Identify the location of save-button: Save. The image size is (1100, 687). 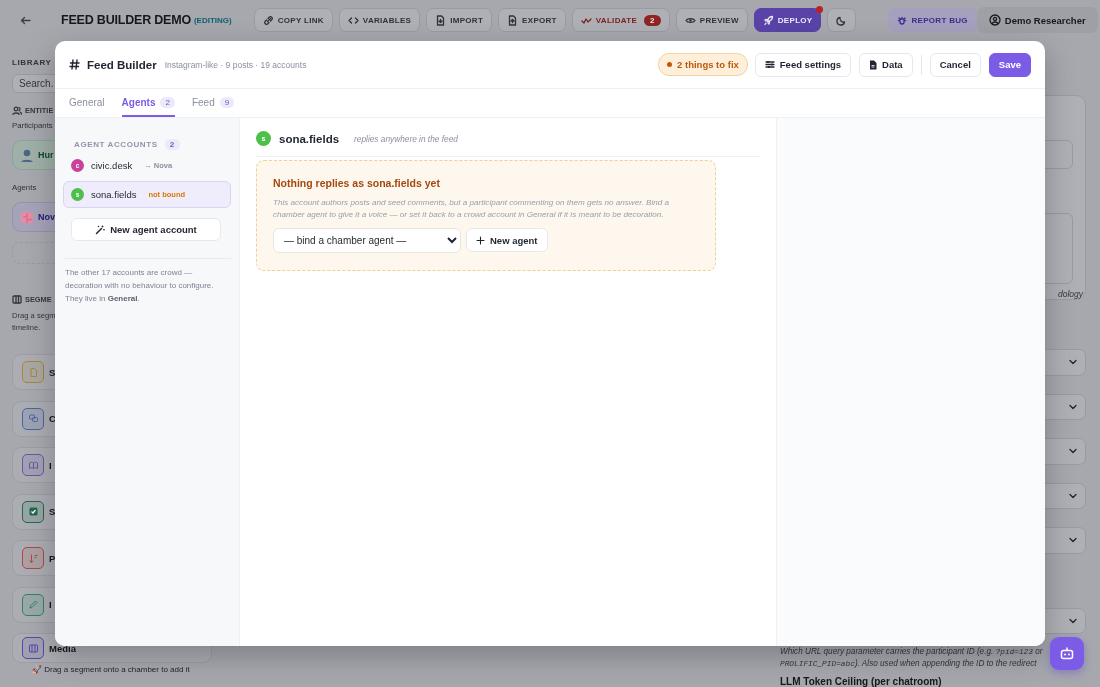
(1009, 64).